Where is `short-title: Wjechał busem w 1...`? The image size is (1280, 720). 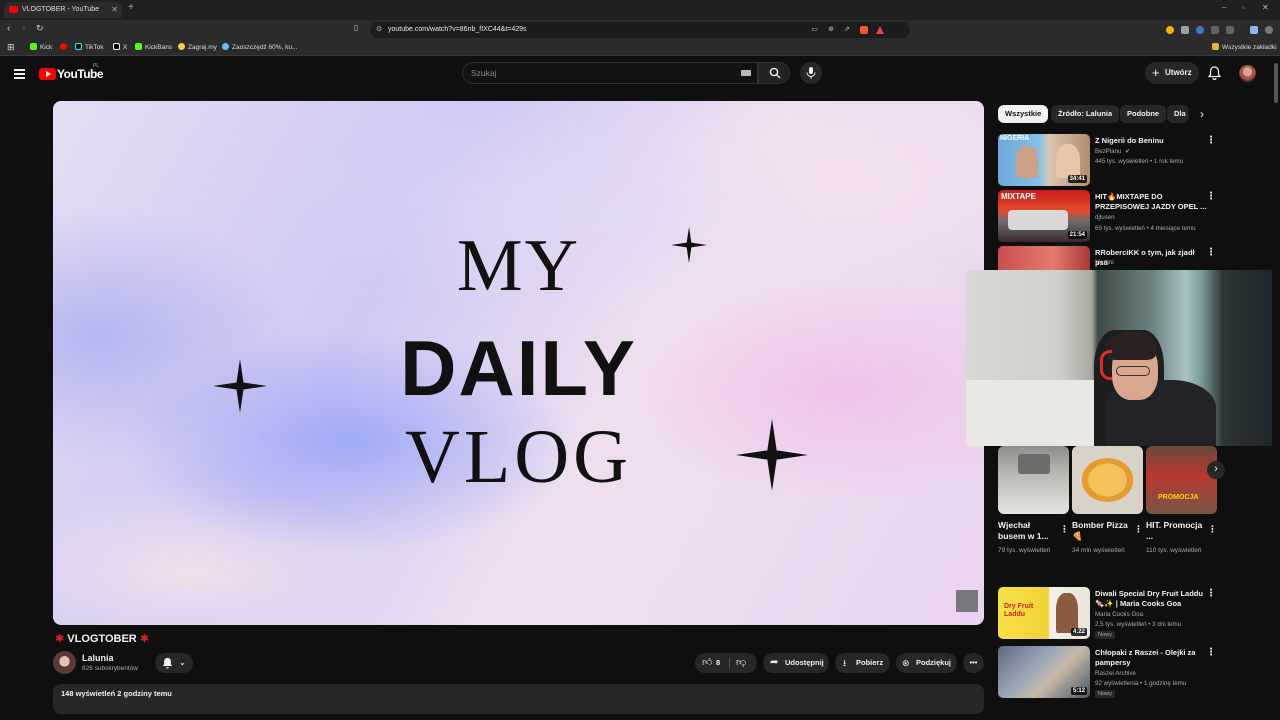 short-title: Wjechał busem w 1... is located at coordinates (1027, 531).